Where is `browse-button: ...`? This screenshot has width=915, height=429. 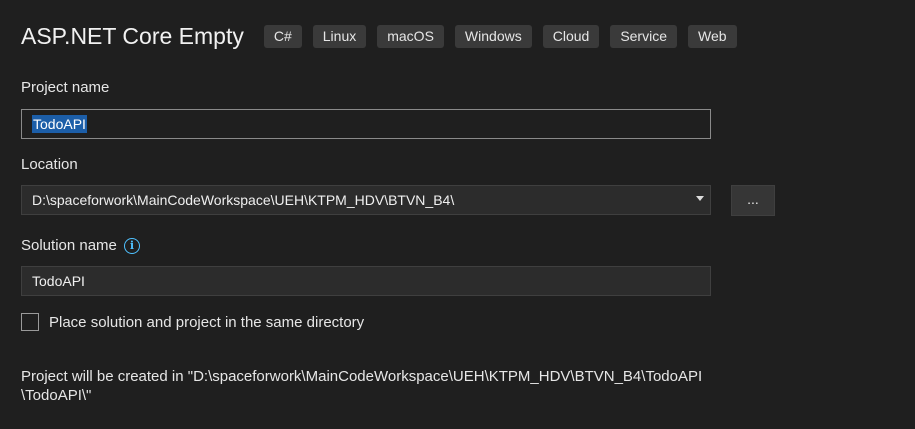
browse-button: ... is located at coordinates (753, 200).